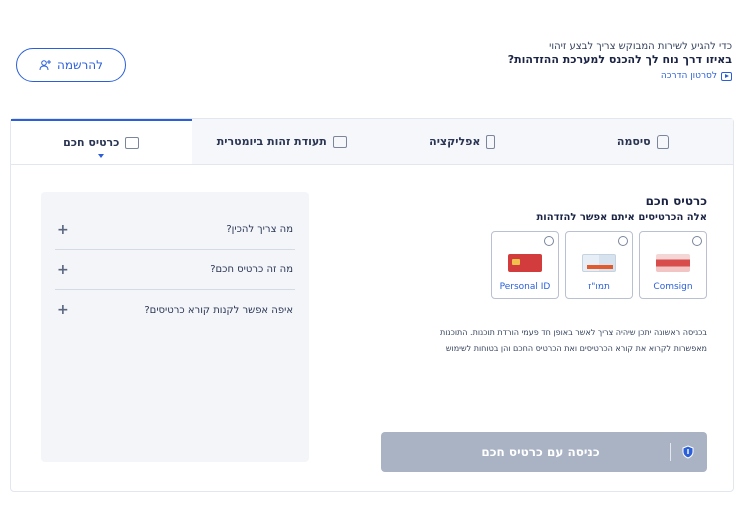 Image resolution: width=744 pixels, height=510 pixels. Describe the element at coordinates (259, 229) in the screenshot. I see `faq-question: מה צריך להכין?` at that location.